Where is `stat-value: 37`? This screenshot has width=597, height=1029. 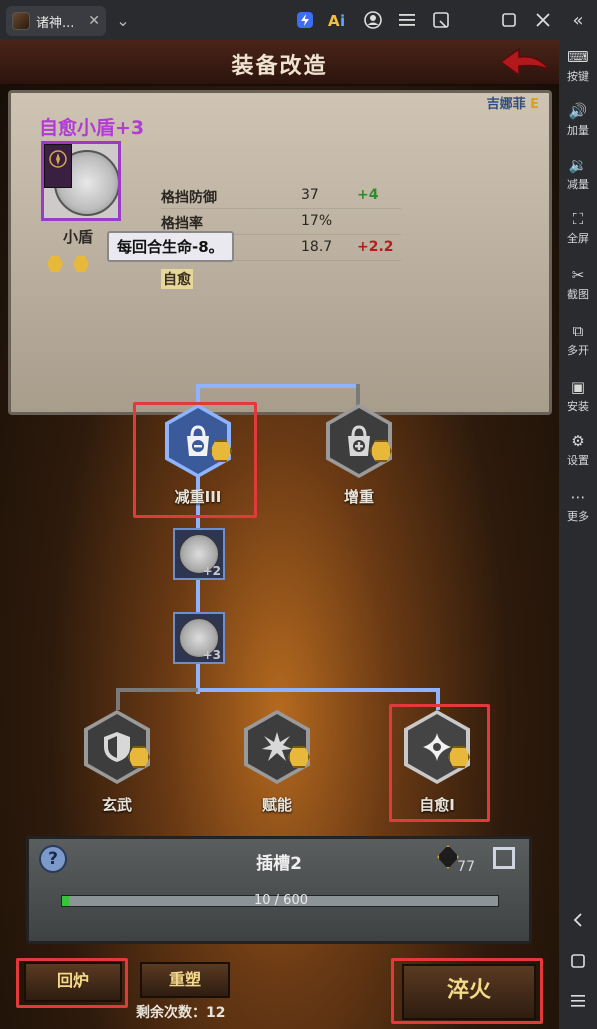
stat-value: 37 is located at coordinates (310, 195).